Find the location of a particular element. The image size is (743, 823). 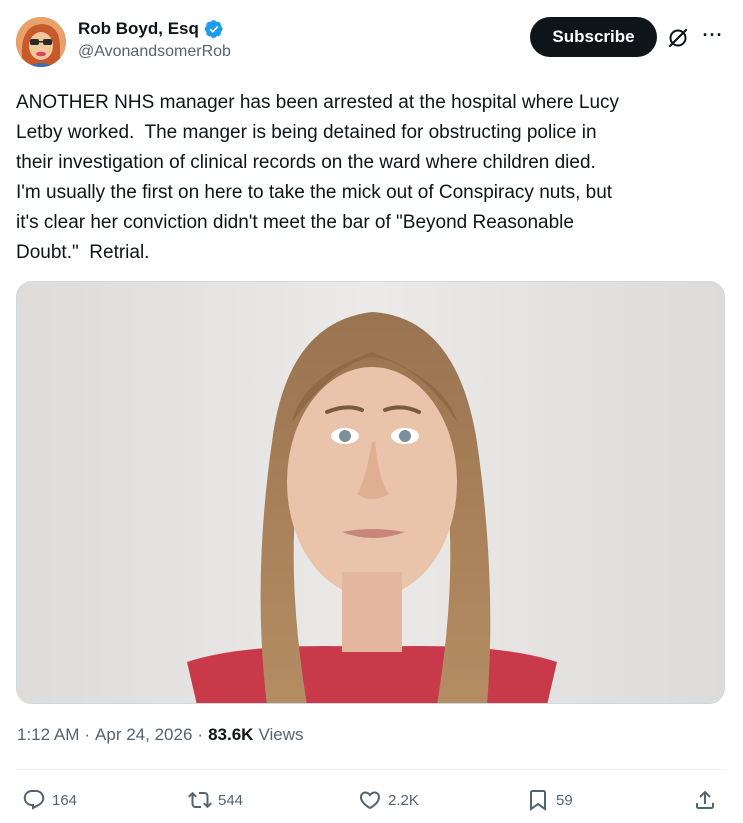

views-label: Views is located at coordinates (281, 734).